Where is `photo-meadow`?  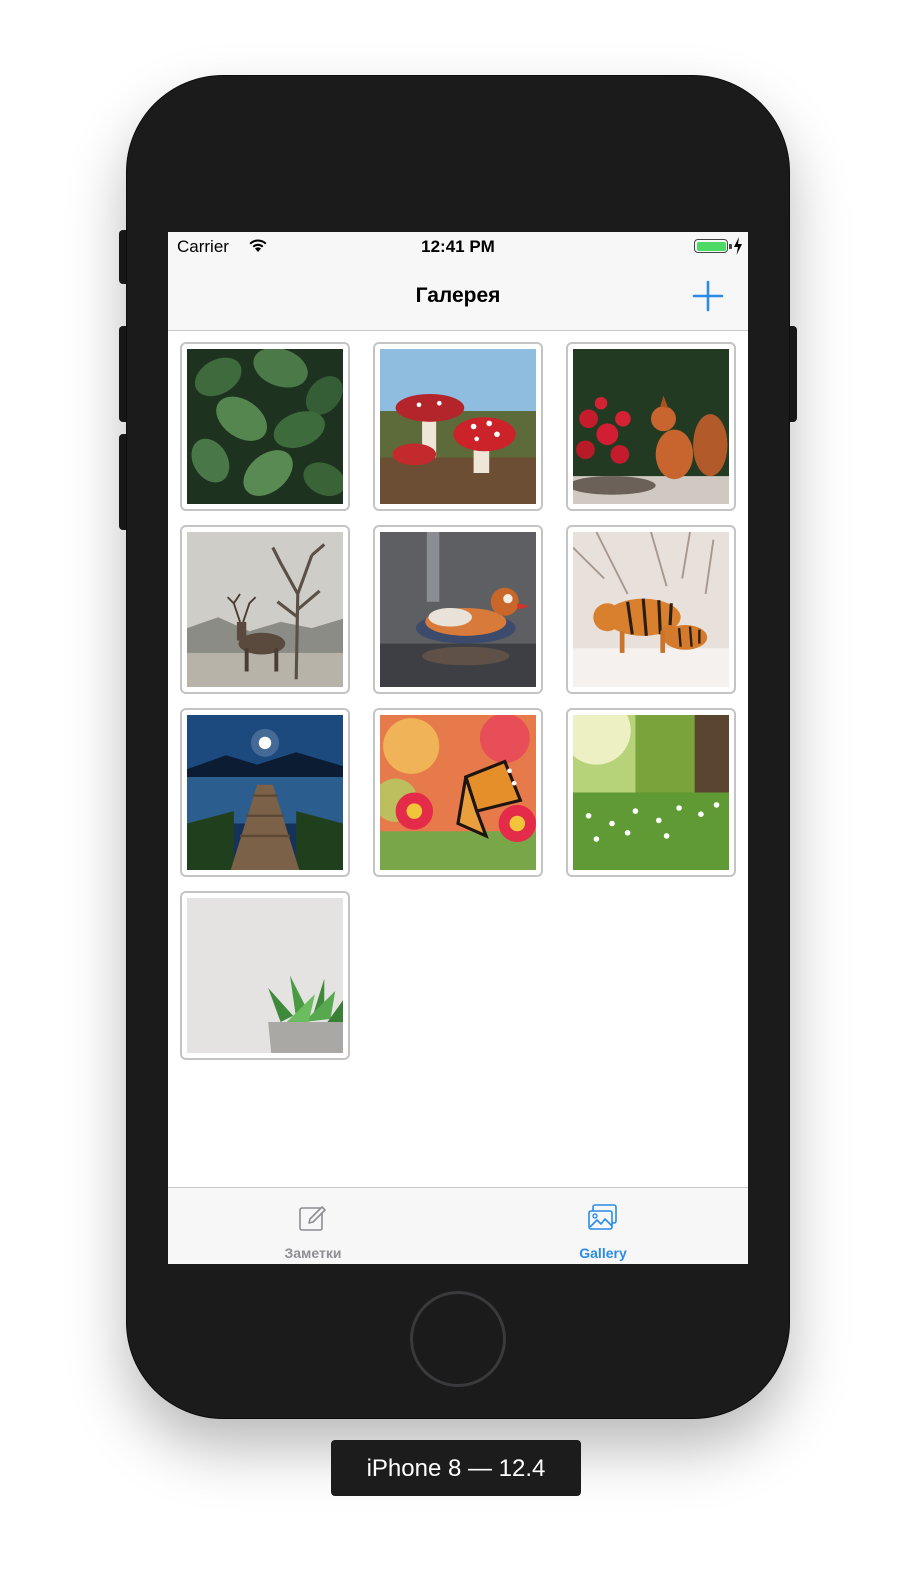
photo-meadow is located at coordinates (651, 792).